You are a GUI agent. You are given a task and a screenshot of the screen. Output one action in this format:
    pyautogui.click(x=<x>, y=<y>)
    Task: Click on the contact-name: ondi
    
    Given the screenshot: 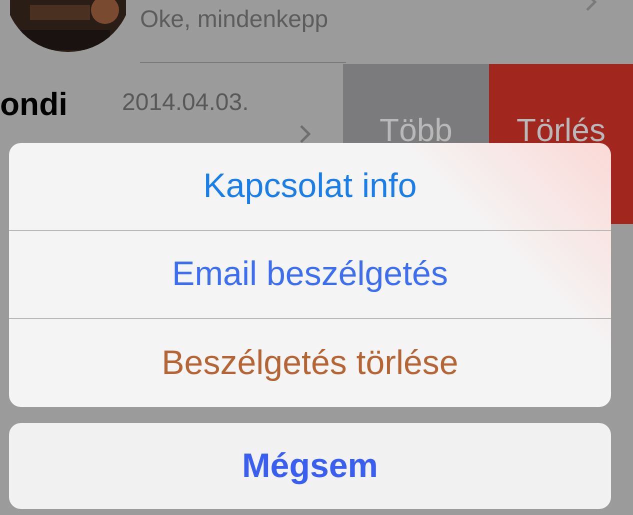 What is the action you would take?
    pyautogui.click(x=34, y=104)
    